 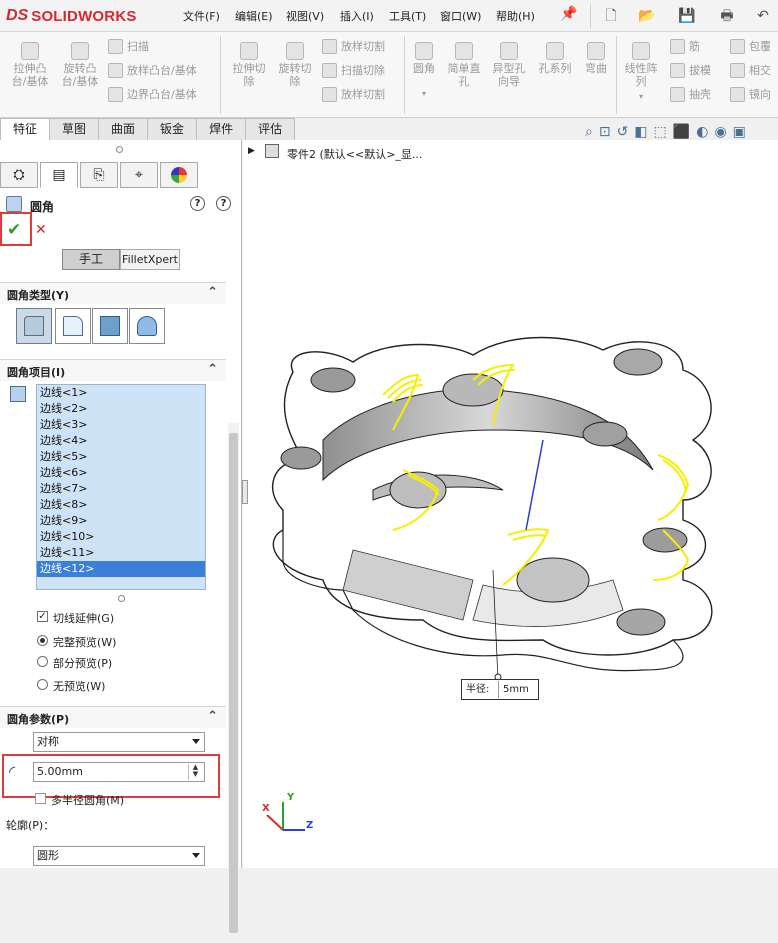 What do you see at coordinates (19, 175) in the screenshot?
I see `tab-feature-manager: ⛭` at bounding box center [19, 175].